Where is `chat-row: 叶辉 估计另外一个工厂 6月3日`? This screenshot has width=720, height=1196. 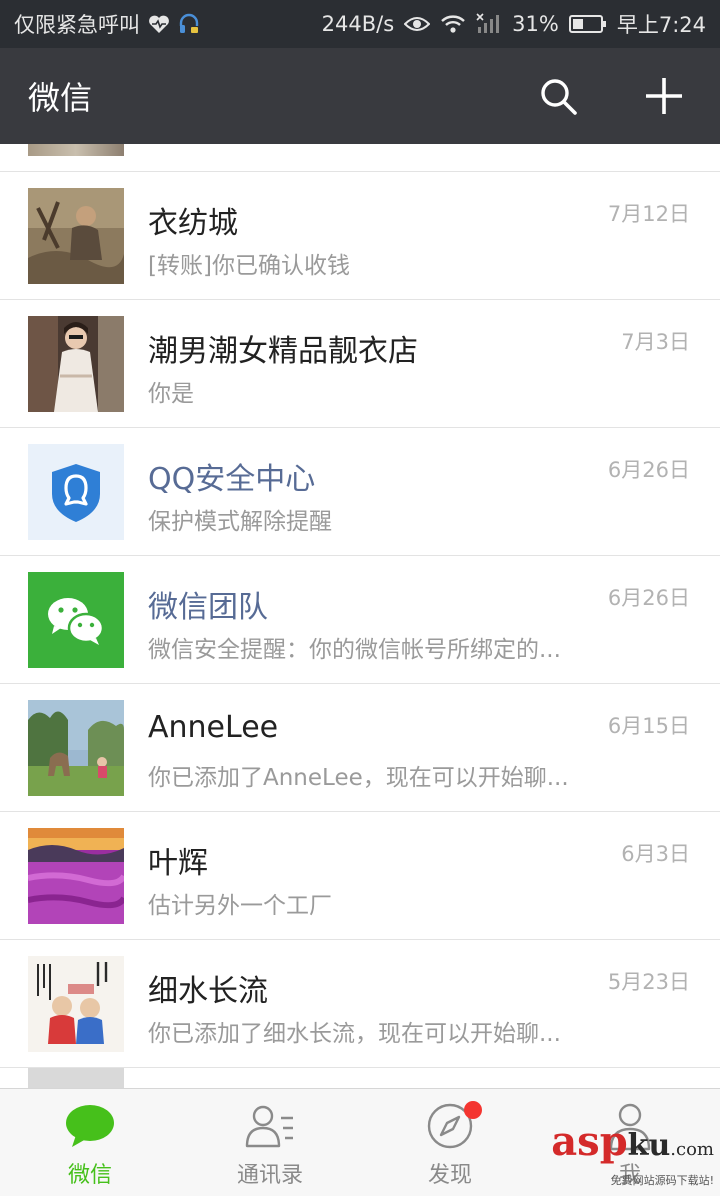 chat-row: 叶辉 估计另外一个工厂 6月3日 is located at coordinates (360, 876).